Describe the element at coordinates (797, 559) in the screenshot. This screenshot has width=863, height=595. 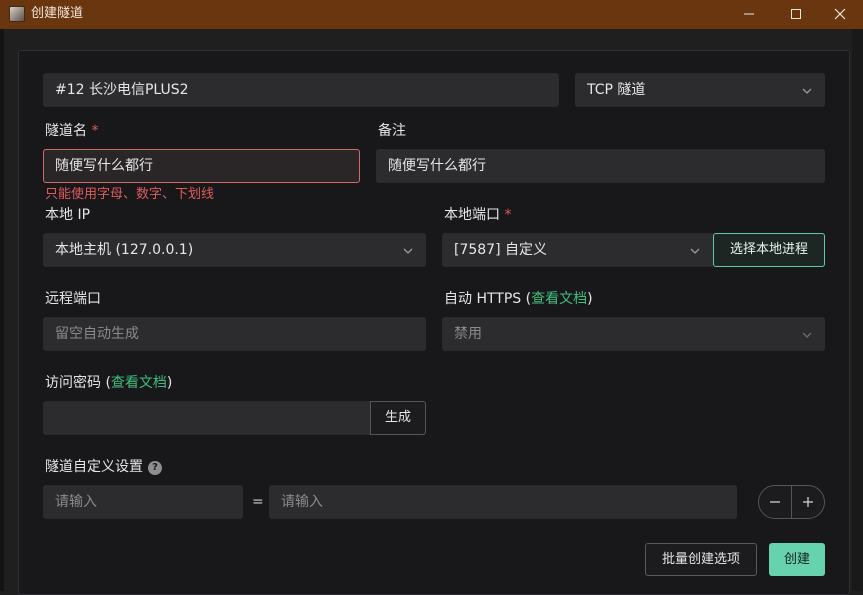
I see `create-button: 创建` at that location.